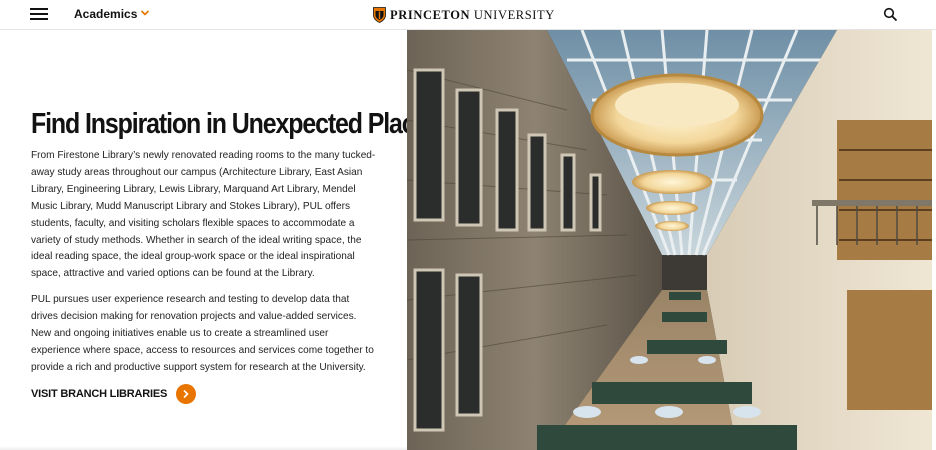 This screenshot has width=936, height=450. Describe the element at coordinates (934, 240) in the screenshot. I see `page-edge` at that location.